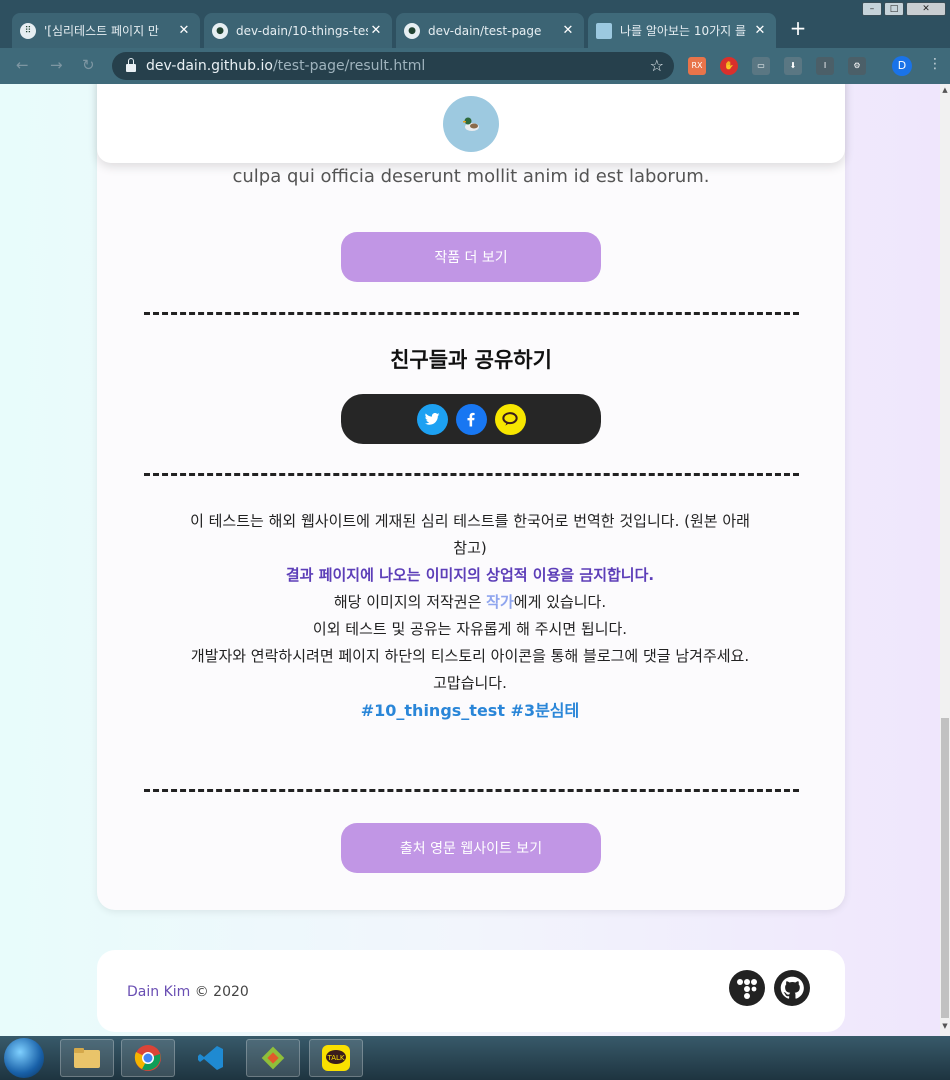 The width and height of the screenshot is (950, 1080). I want to click on kakao-share-button, so click(510, 419).